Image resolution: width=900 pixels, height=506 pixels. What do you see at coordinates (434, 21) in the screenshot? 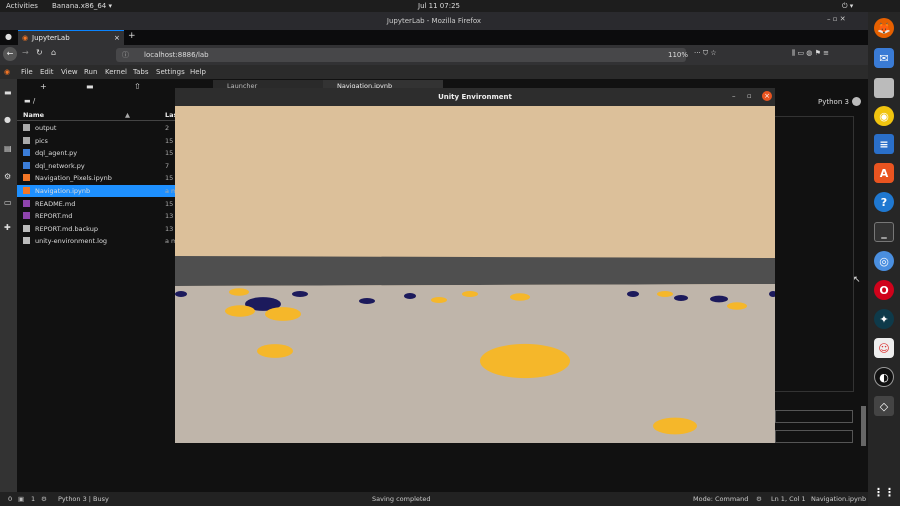
I see `firefox-title-bar: JupyterLab - Mozilla Firefox` at bounding box center [434, 21].